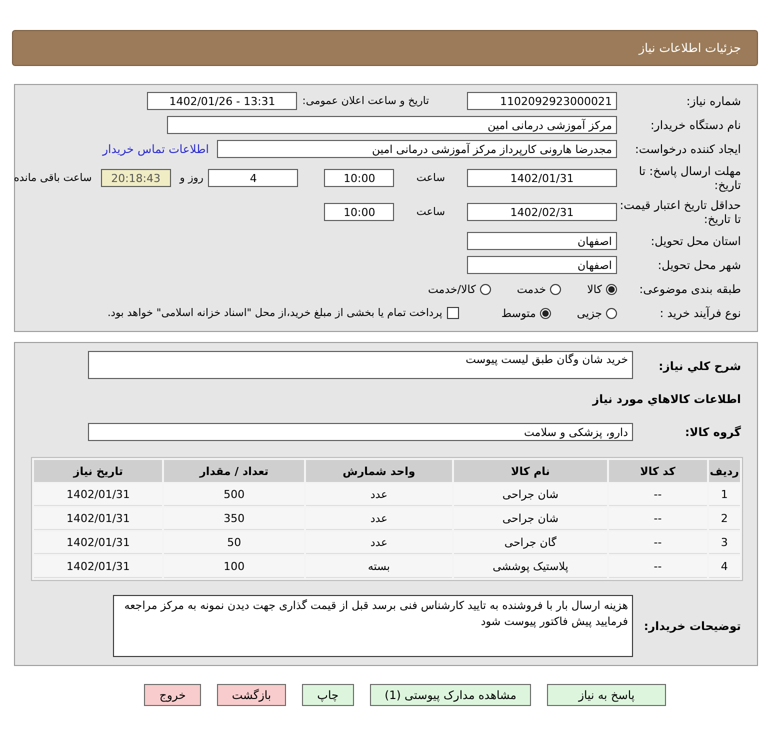 The height and width of the screenshot is (745, 770). I want to click on action-button: پاسخ به نیاز, so click(606, 695).